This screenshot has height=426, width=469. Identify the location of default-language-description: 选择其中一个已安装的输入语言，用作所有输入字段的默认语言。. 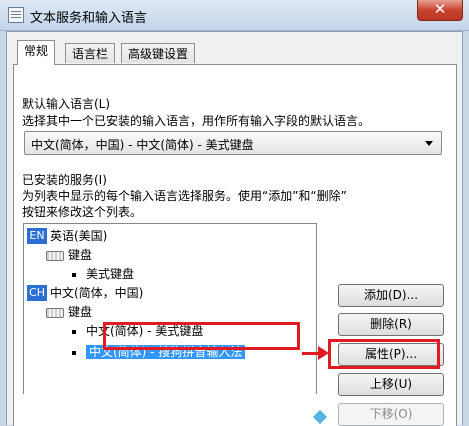
(196, 121).